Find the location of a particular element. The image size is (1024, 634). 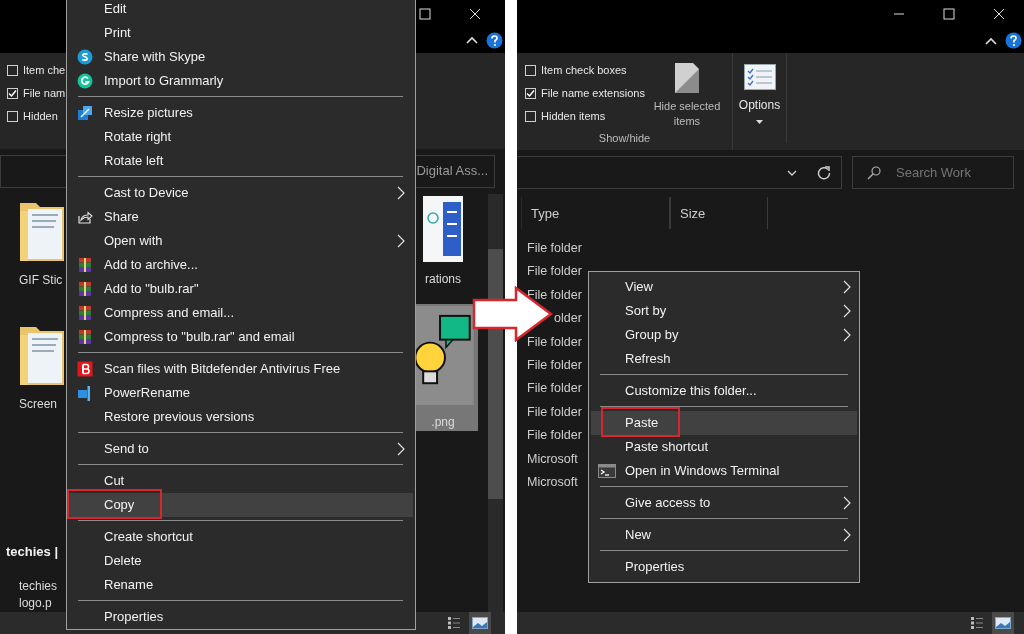

refresh-icon is located at coordinates (824, 172).